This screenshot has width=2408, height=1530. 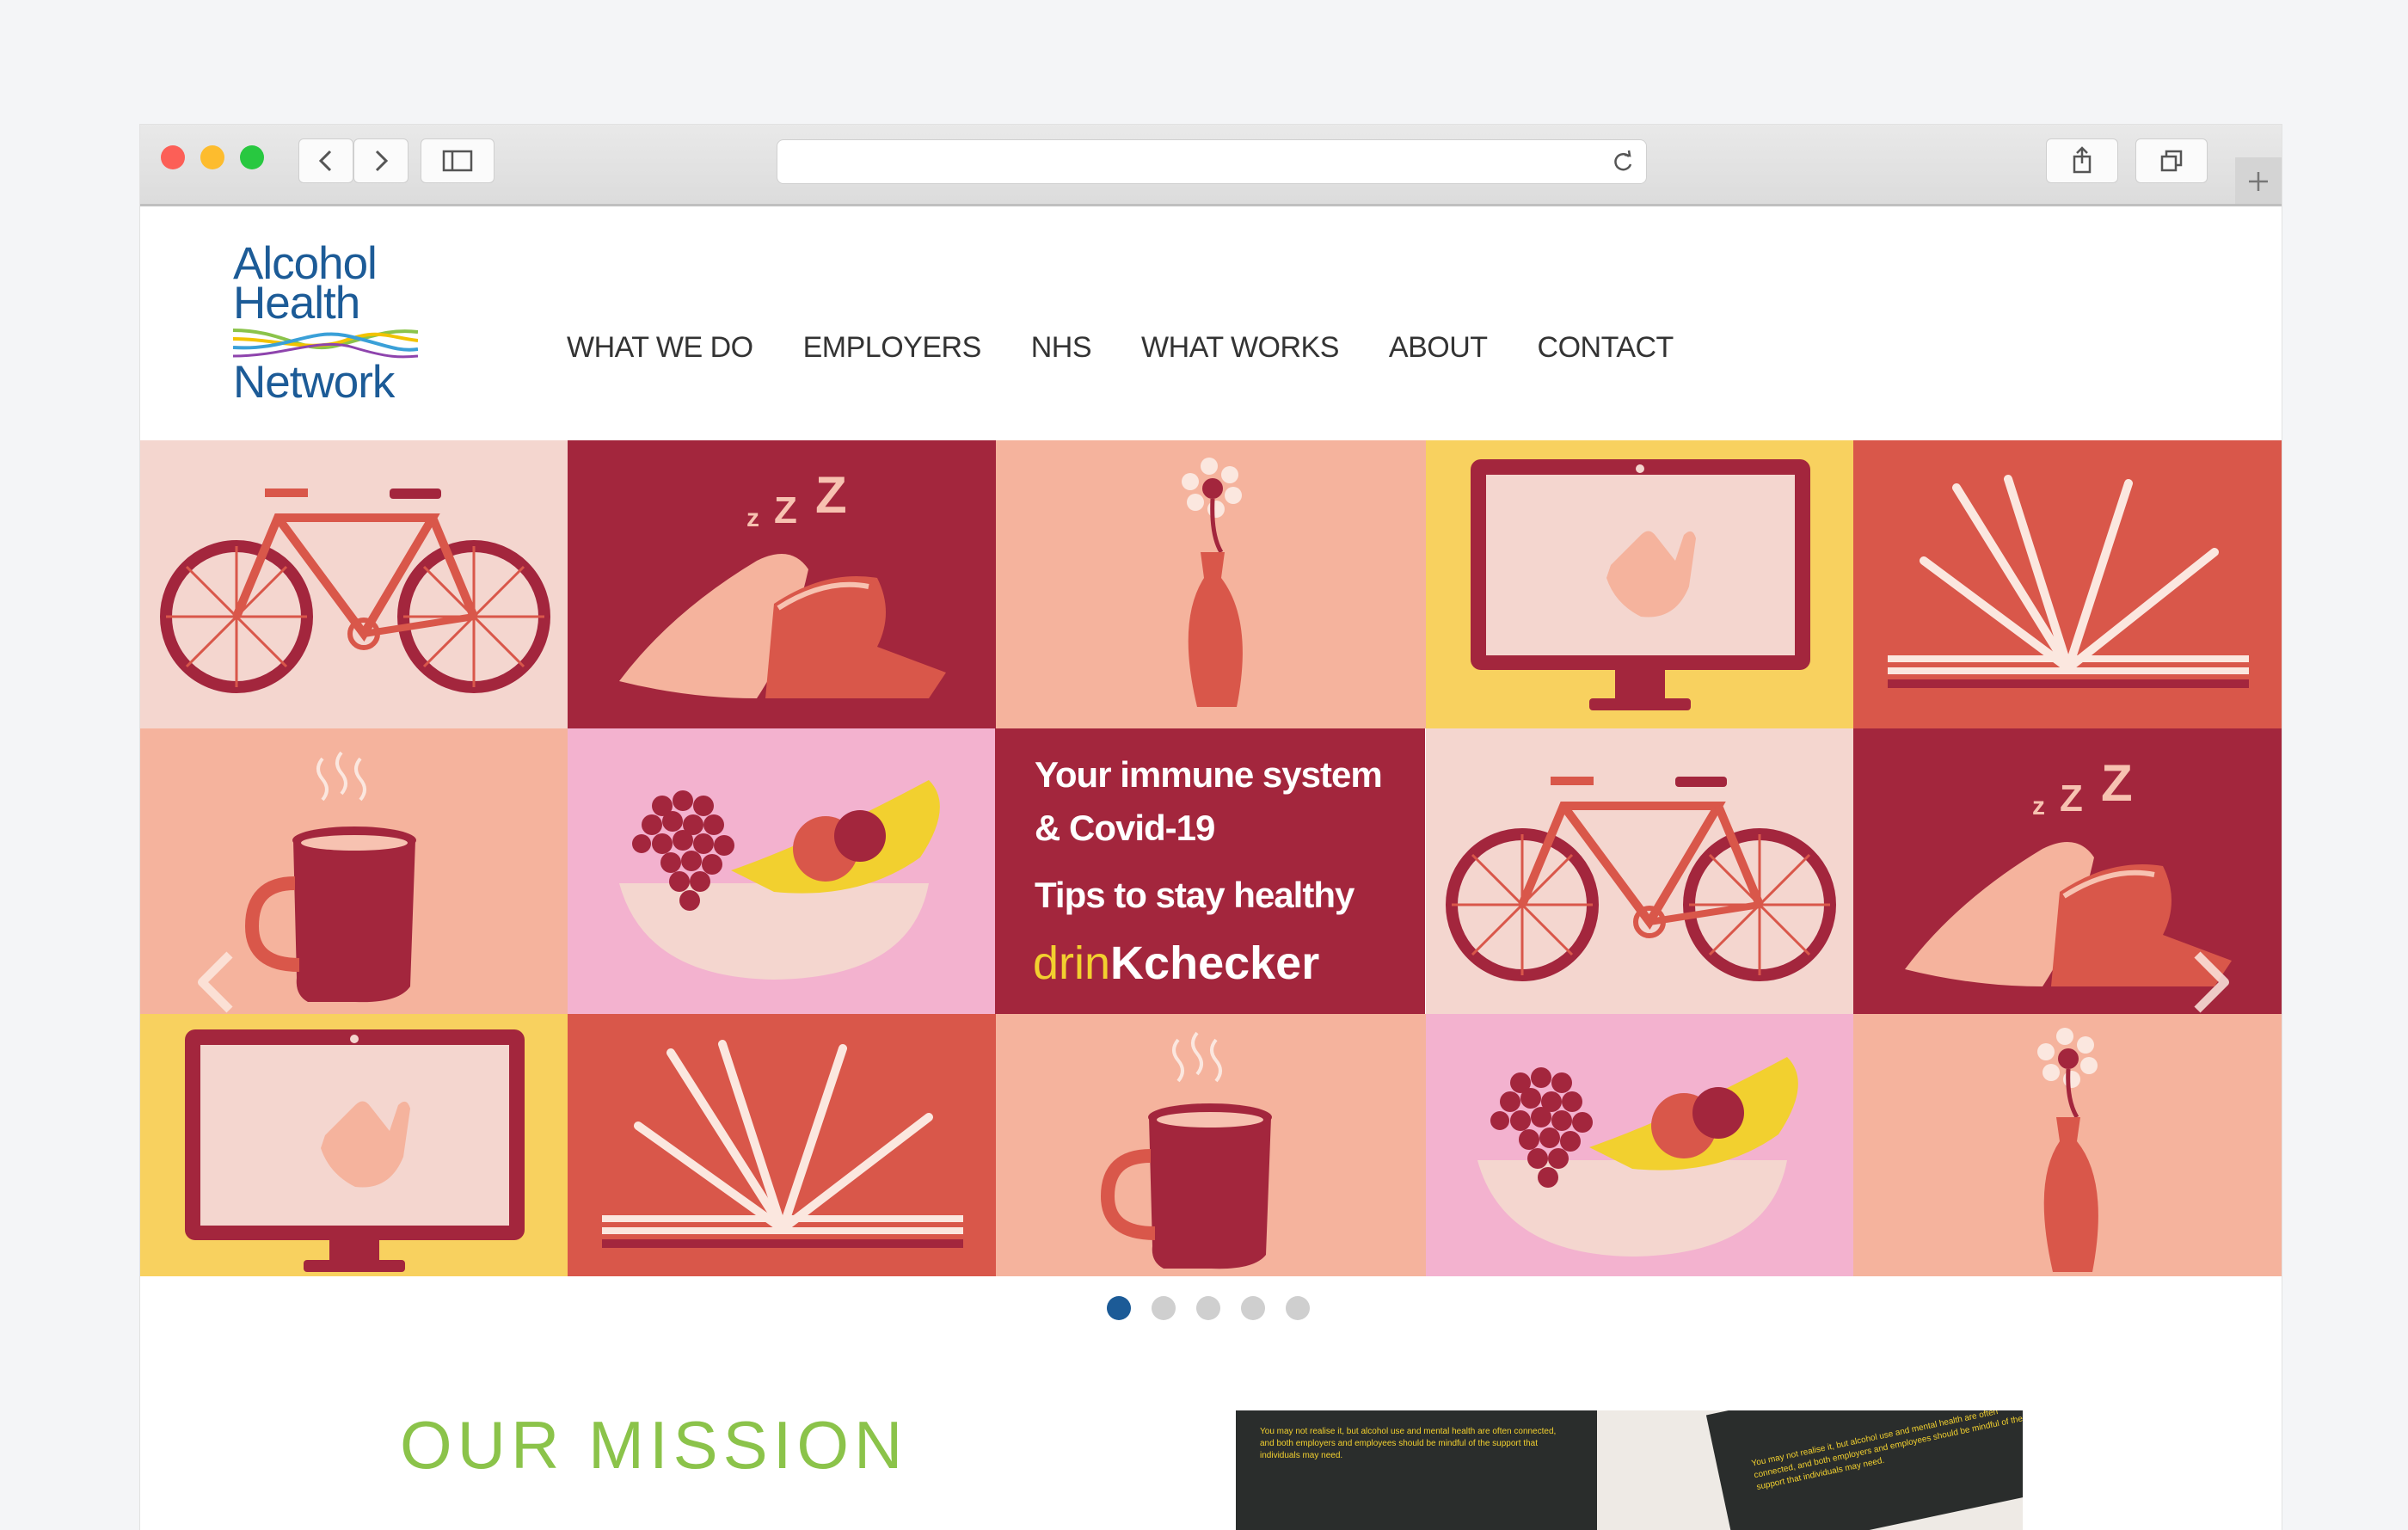 I want to click on zoom-window-button, so click(x=252, y=157).